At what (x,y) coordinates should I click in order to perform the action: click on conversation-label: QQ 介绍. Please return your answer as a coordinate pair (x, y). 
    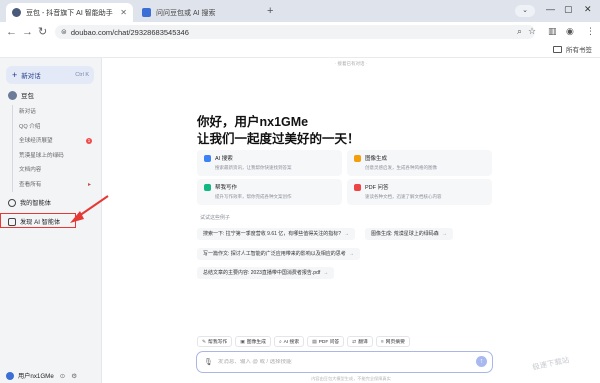
    Looking at the image, I should click on (30, 126).